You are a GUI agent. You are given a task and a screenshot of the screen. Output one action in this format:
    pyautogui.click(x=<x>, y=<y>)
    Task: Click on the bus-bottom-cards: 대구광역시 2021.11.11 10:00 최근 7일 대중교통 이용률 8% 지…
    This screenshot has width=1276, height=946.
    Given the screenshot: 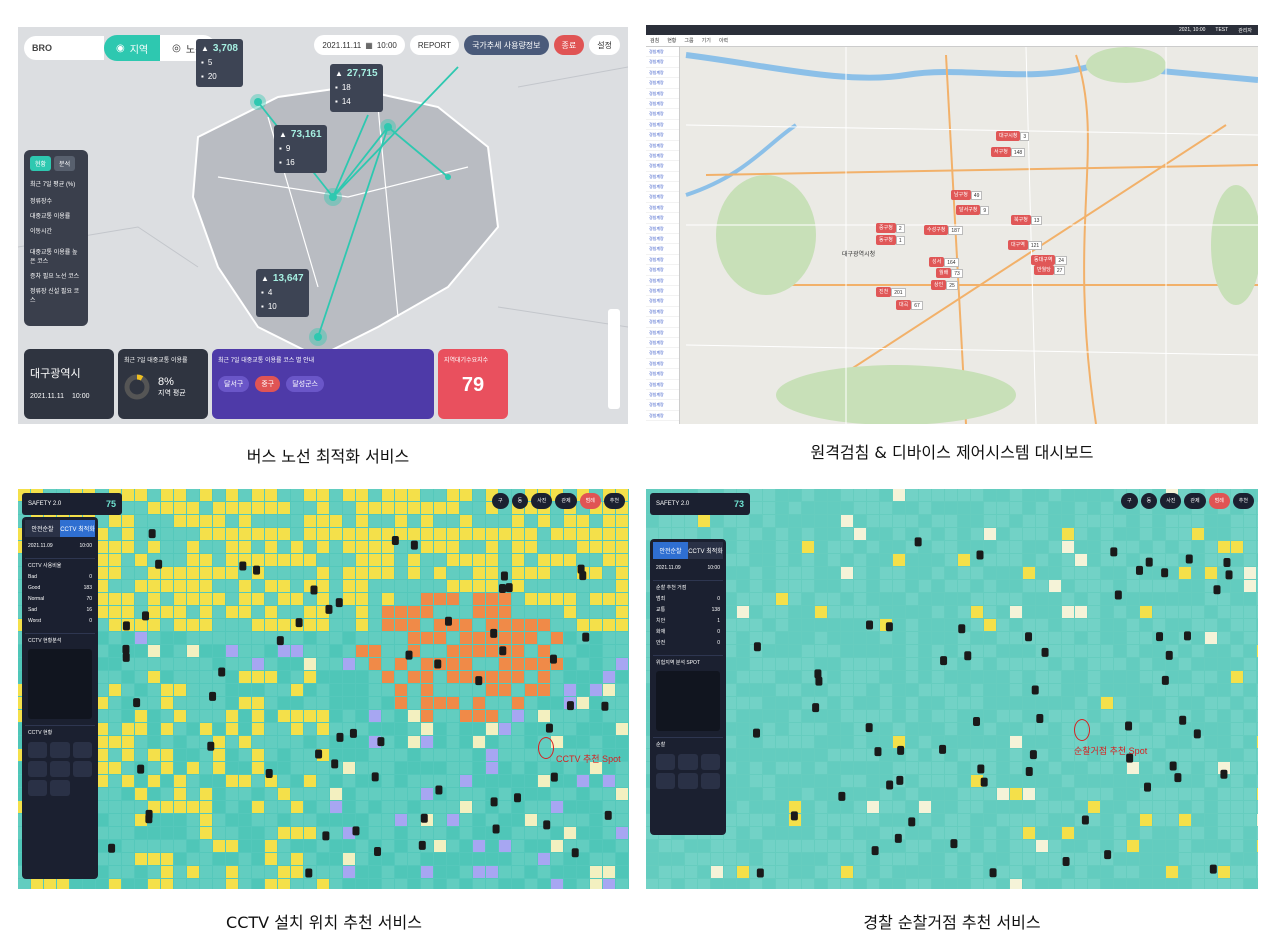 What is the action you would take?
    pyautogui.click(x=266, y=384)
    